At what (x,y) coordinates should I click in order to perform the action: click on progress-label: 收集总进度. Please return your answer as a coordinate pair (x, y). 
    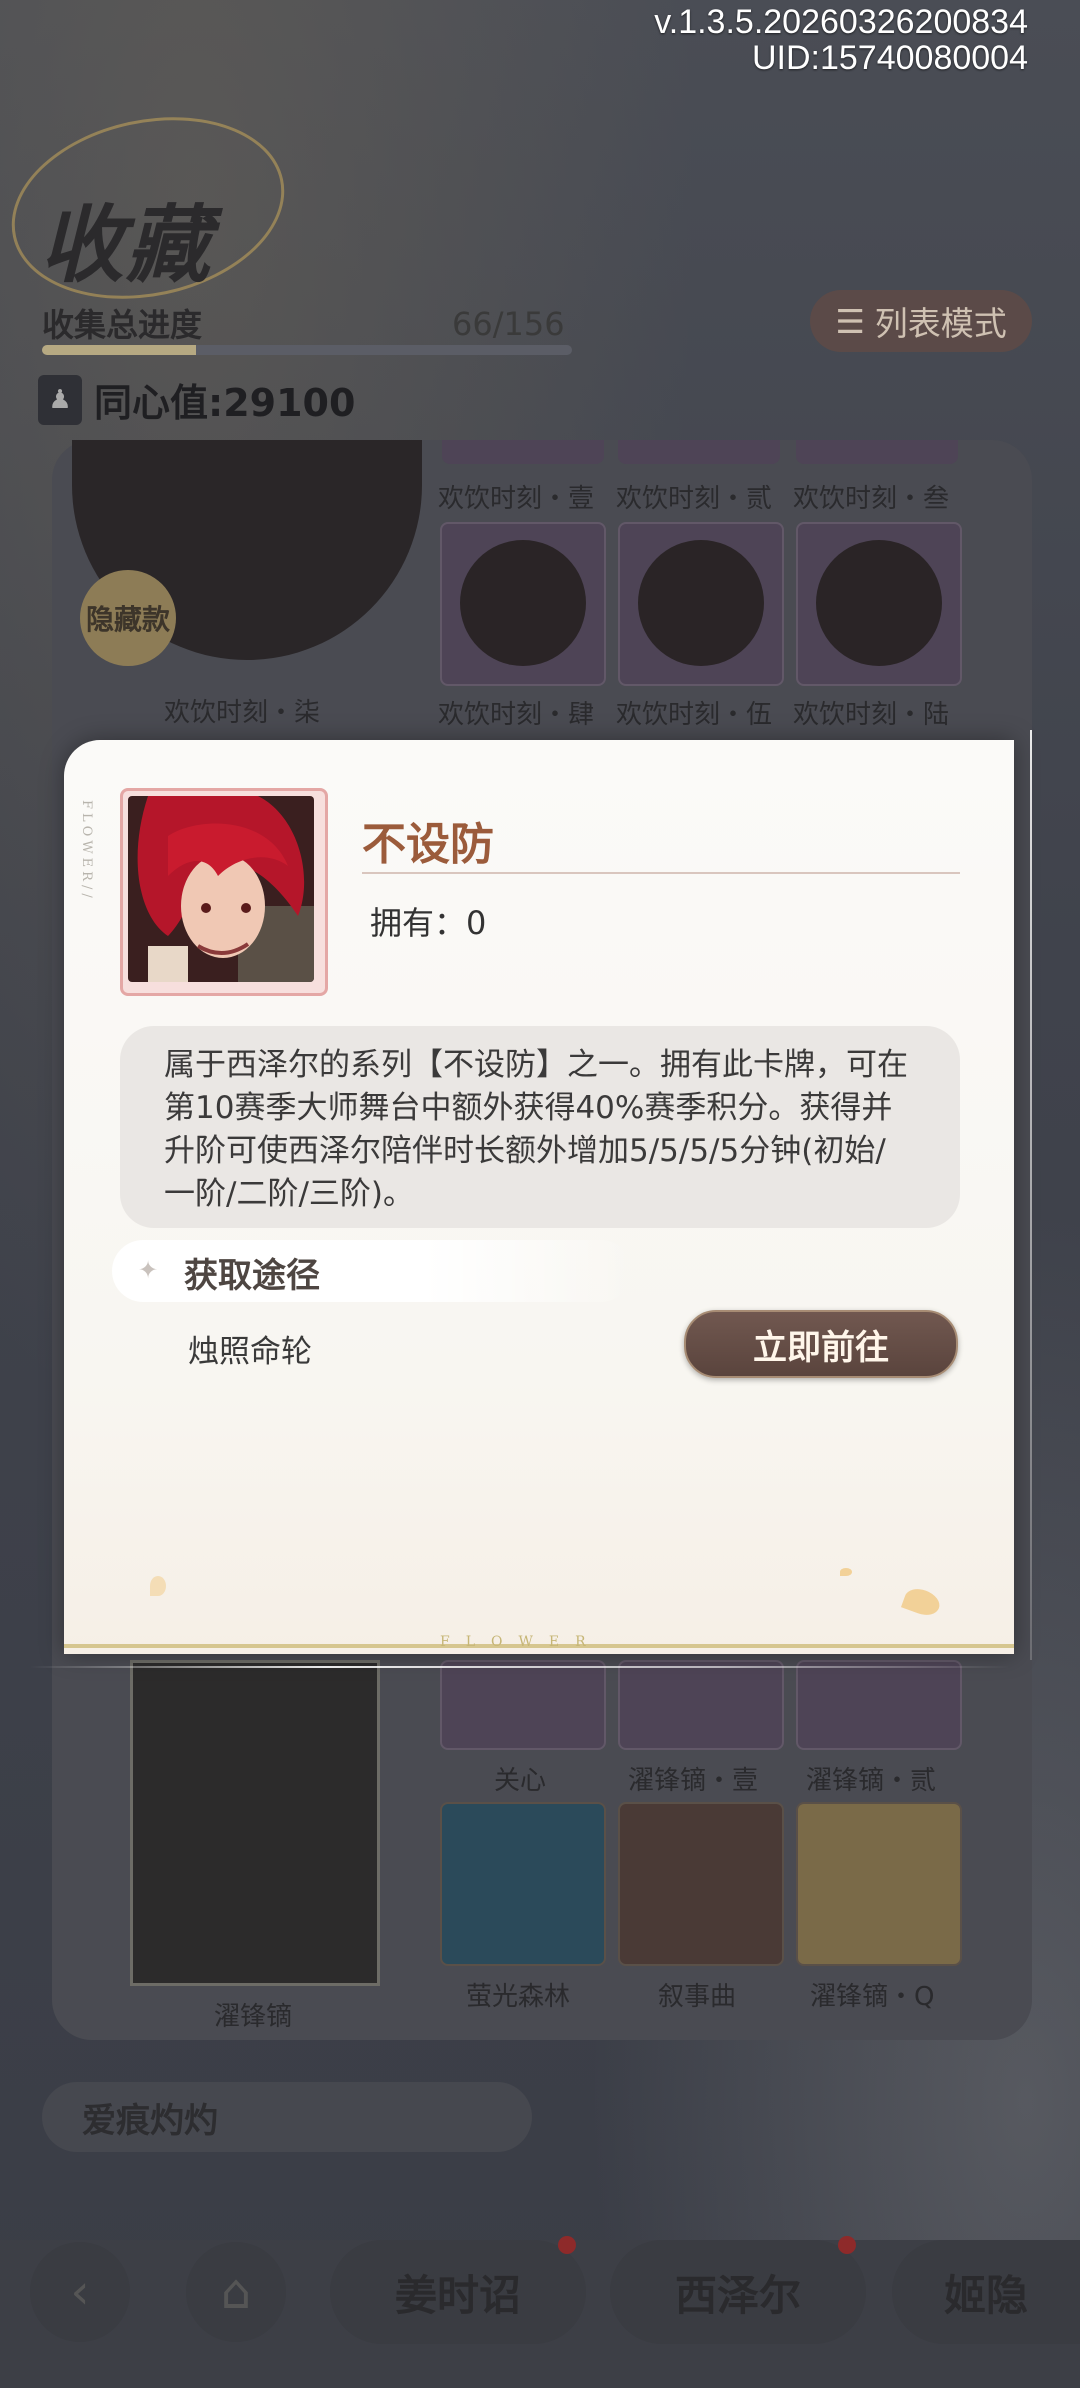
    Looking at the image, I should click on (122, 325).